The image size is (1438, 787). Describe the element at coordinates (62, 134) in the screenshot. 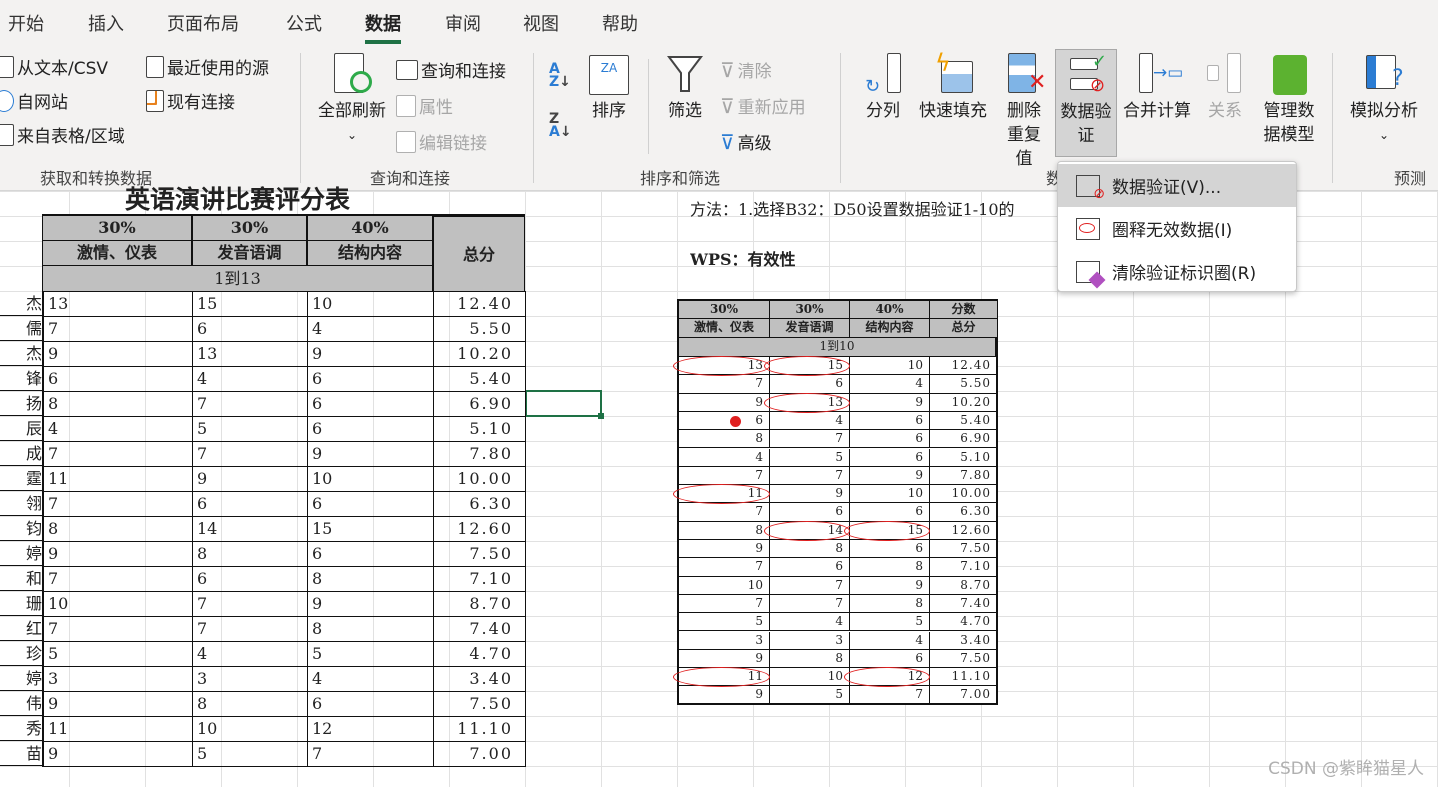

I see `from-table-button: 来自表格/区域` at that location.